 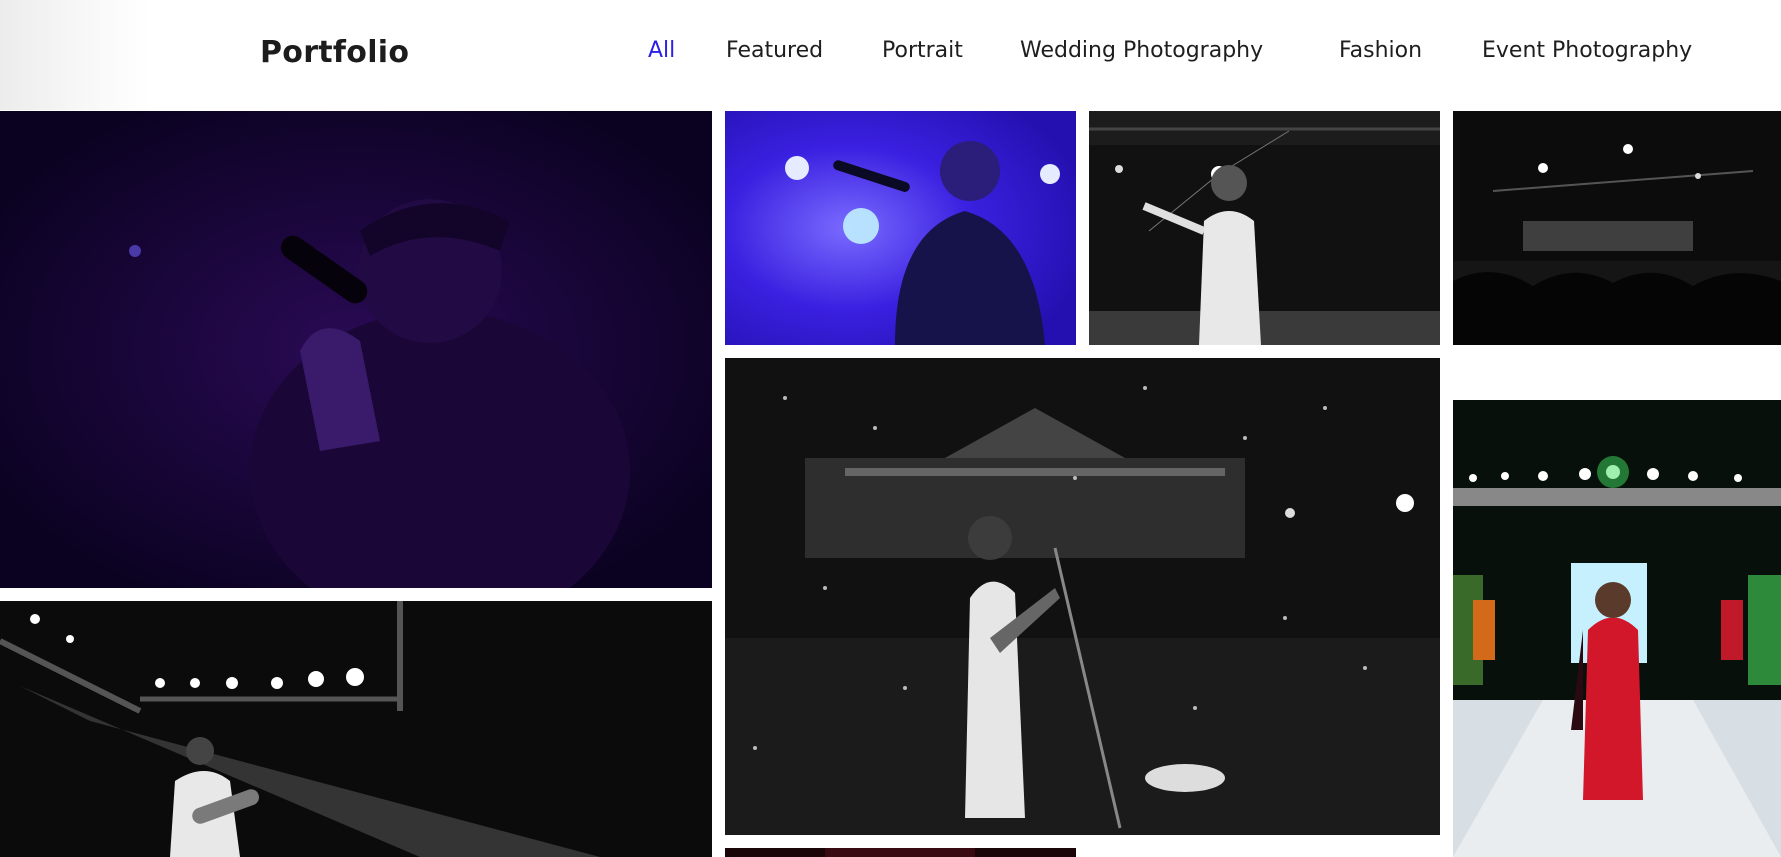 I want to click on gallery-item-crowd-lights-bw, so click(x=1617, y=228).